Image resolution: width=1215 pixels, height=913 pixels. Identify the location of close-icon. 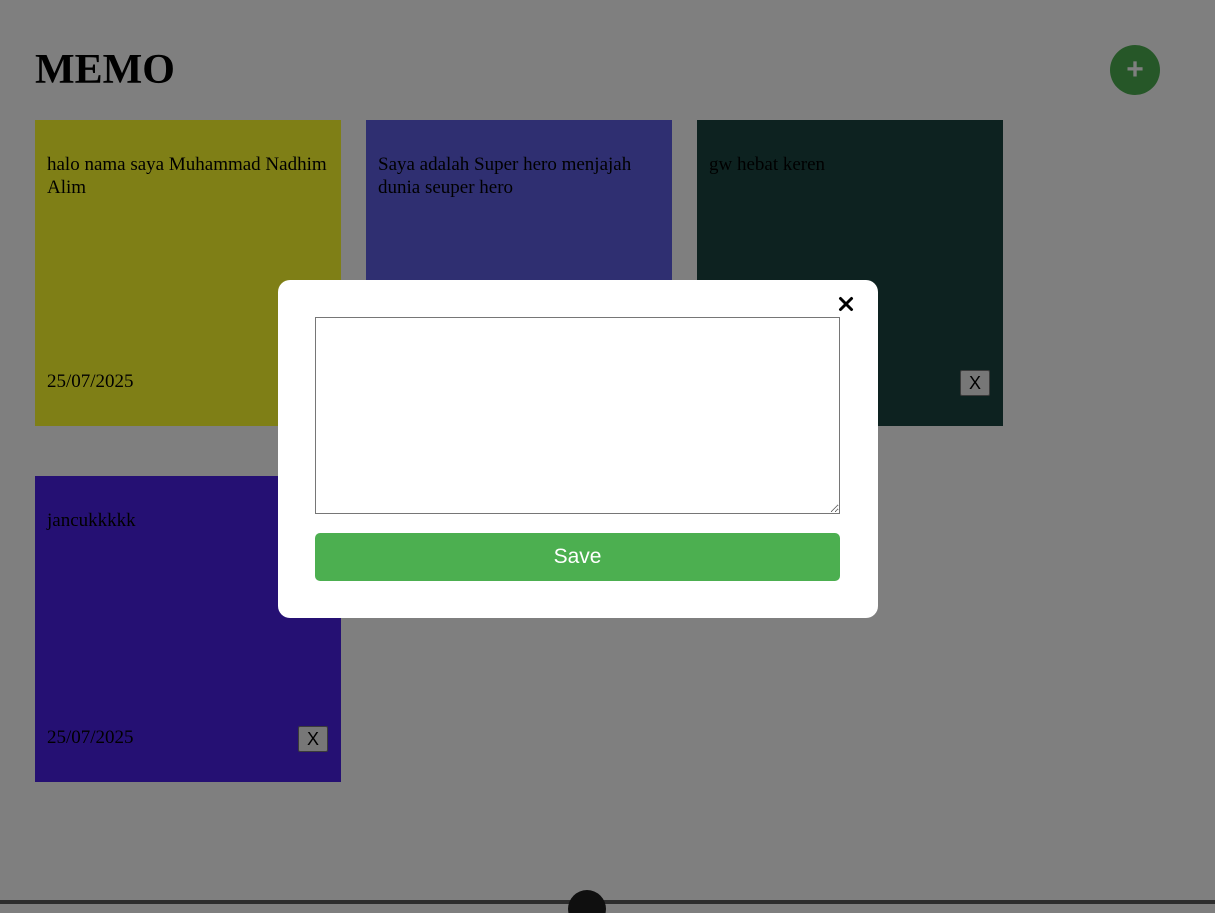
(846, 304).